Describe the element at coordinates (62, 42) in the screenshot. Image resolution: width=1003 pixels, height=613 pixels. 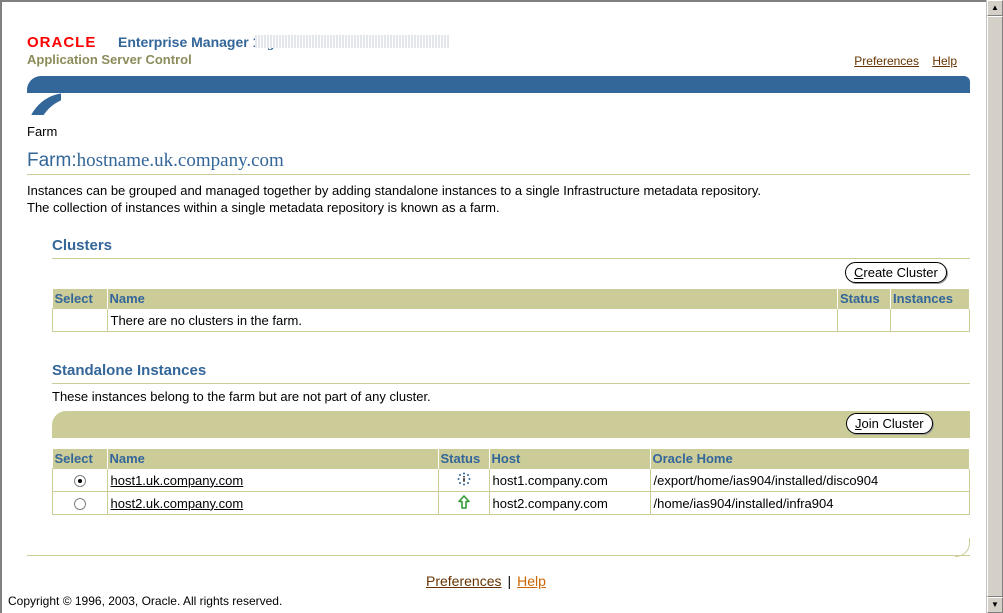
I see `oracle-logo: ORACLE` at that location.